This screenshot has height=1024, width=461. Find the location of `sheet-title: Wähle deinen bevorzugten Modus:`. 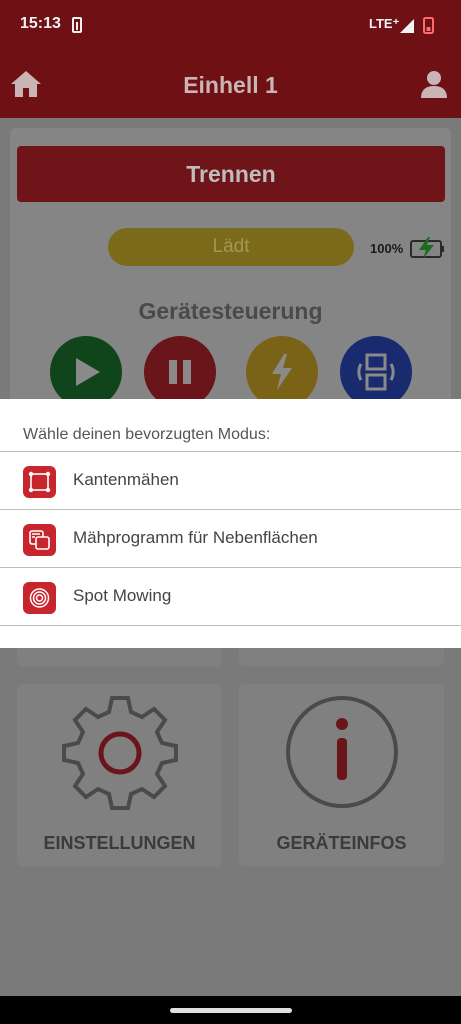

sheet-title: Wähle deinen bevorzugten Modus: is located at coordinates (147, 434).